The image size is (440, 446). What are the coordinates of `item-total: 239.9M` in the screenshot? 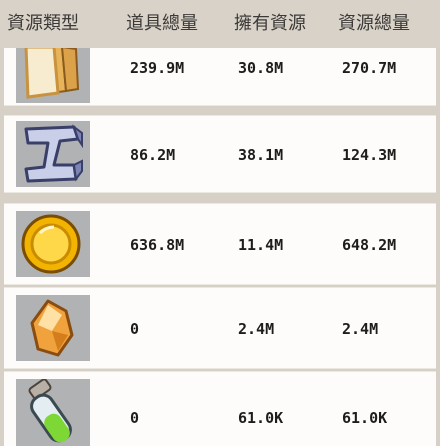 It's located at (157, 68).